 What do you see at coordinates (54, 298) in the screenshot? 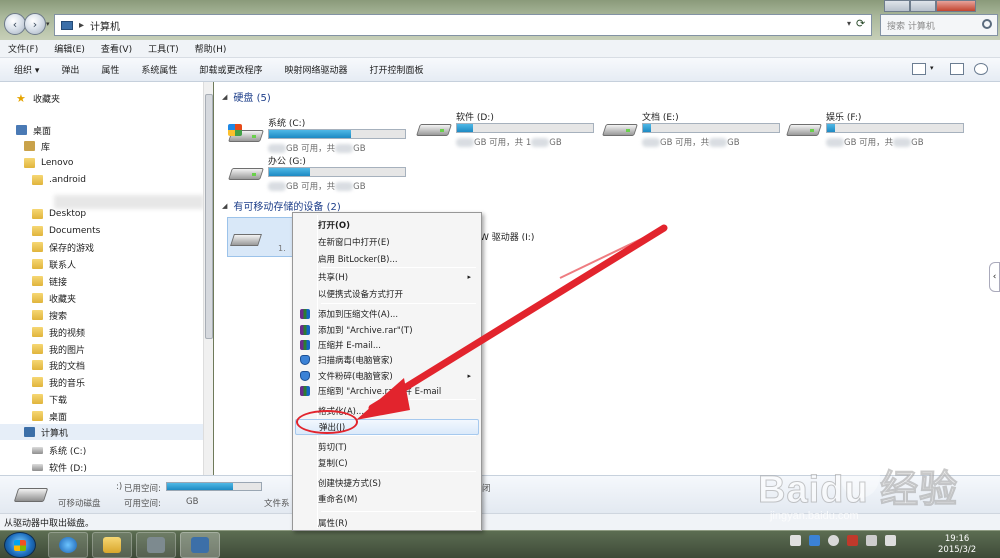
I see `nav-favorites-folder: 收藏夹` at bounding box center [54, 298].